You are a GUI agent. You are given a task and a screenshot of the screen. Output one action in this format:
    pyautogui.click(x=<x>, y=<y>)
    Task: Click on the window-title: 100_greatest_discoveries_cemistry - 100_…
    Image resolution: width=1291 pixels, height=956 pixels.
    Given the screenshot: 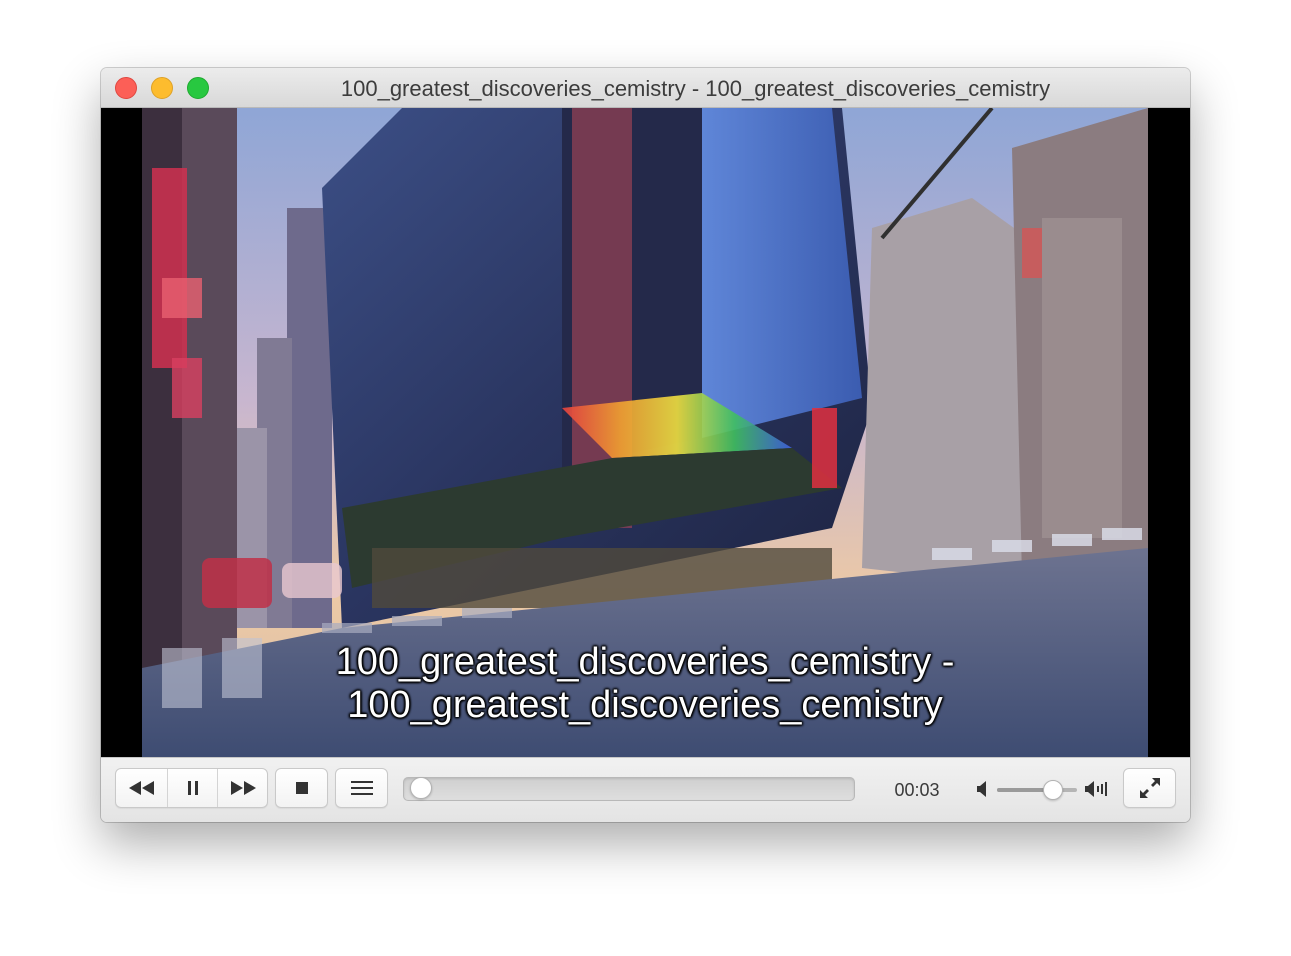 What is the action you would take?
    pyautogui.click(x=695, y=88)
    